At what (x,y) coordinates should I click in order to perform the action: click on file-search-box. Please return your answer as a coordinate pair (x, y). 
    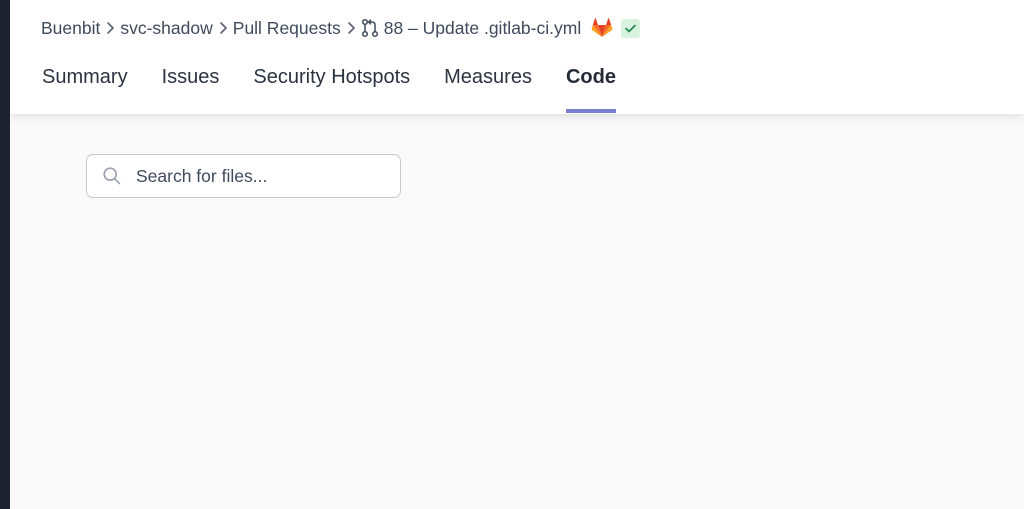
    Looking at the image, I should click on (243, 176).